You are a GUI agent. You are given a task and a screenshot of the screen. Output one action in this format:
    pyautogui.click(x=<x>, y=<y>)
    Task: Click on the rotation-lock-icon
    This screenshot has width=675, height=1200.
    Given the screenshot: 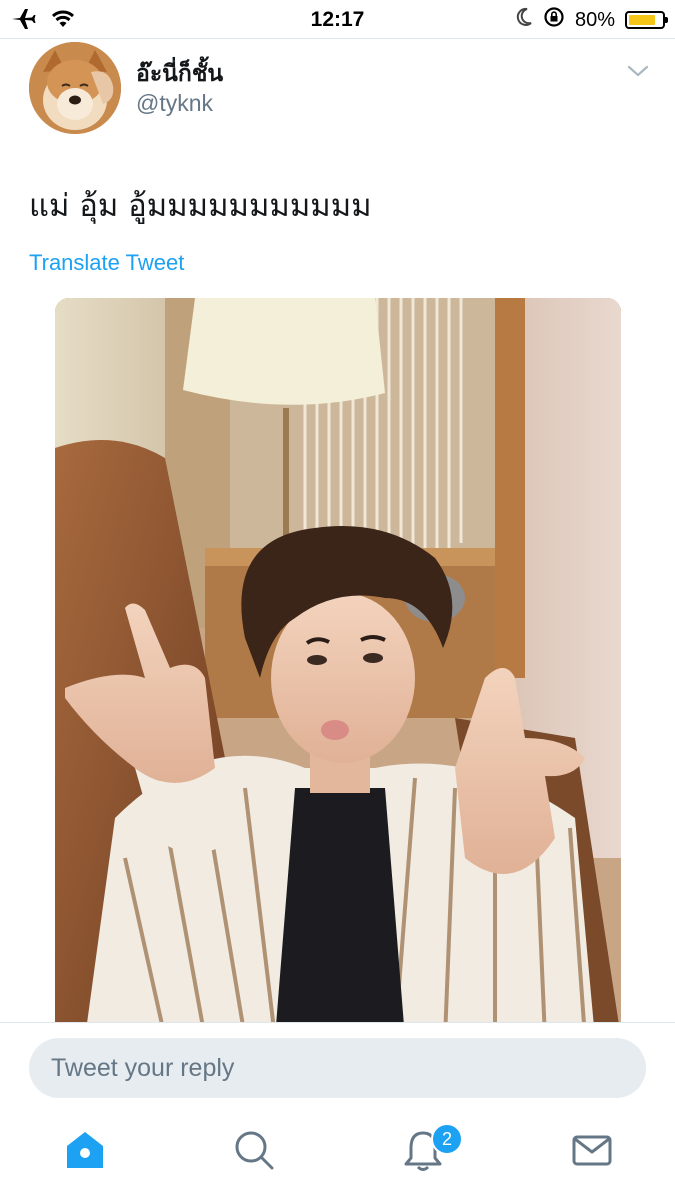 What is the action you would take?
    pyautogui.click(x=554, y=20)
    